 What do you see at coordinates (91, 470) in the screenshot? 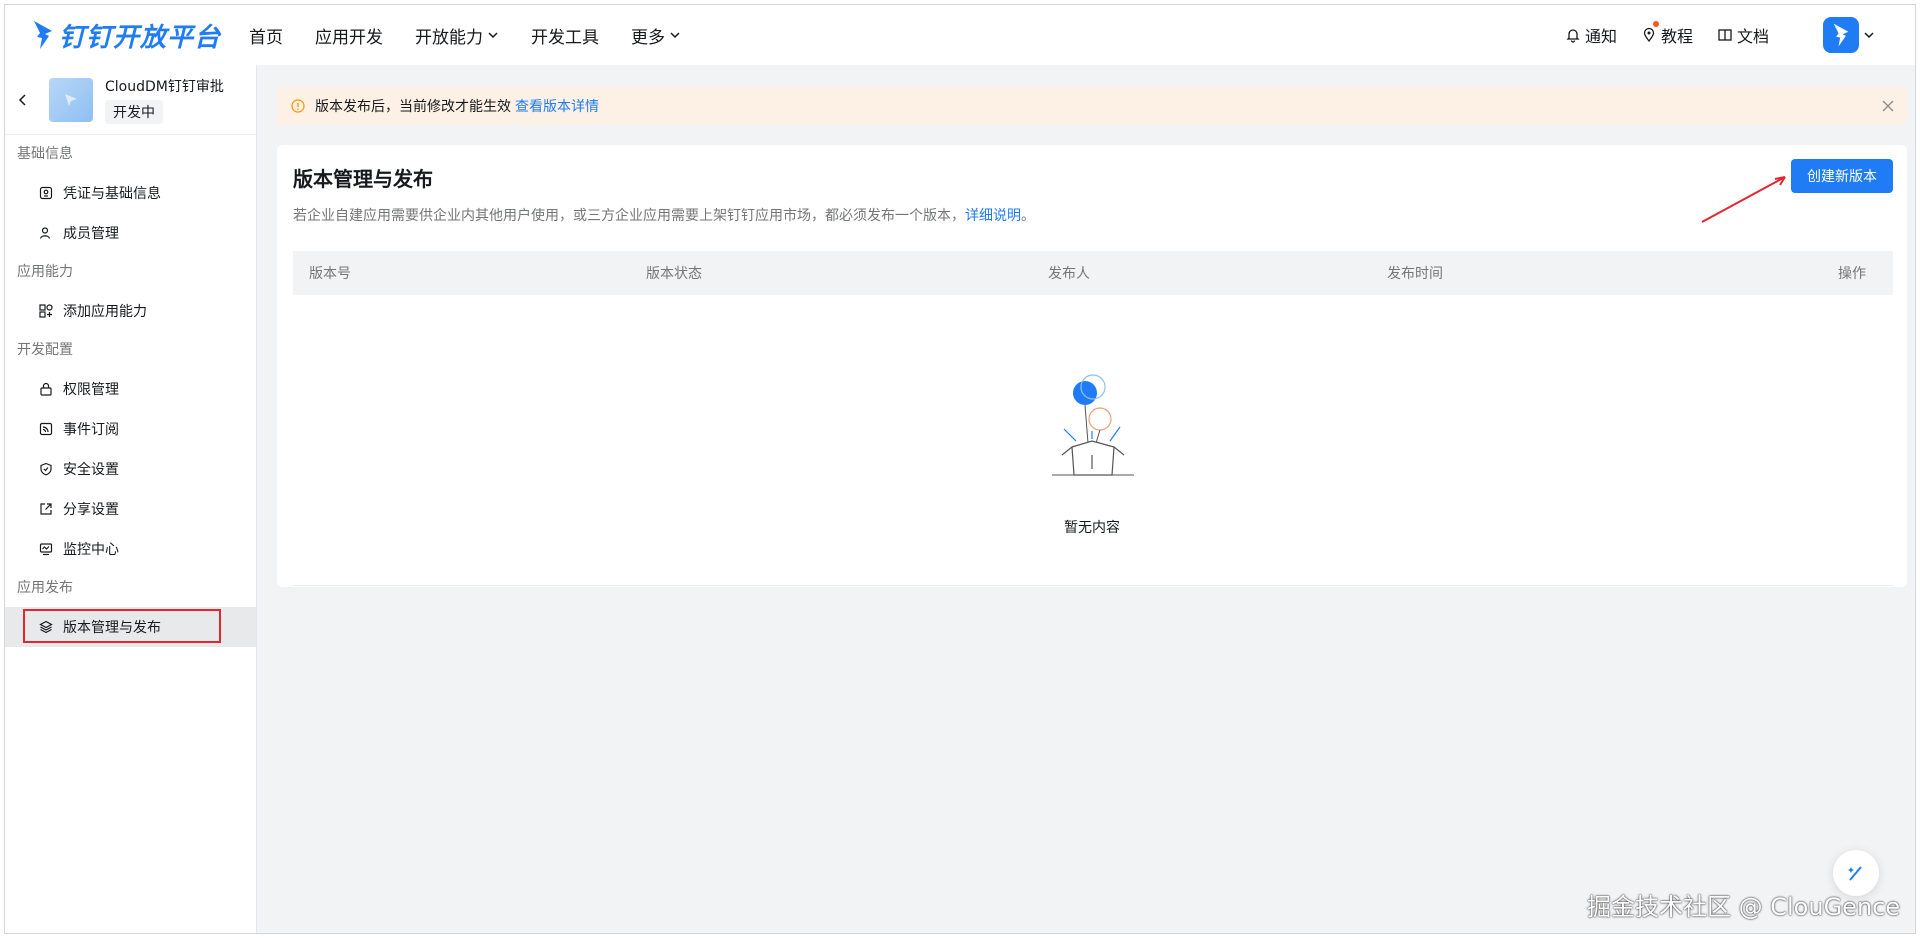
I see `sidebar-item-label: 安全设置` at bounding box center [91, 470].